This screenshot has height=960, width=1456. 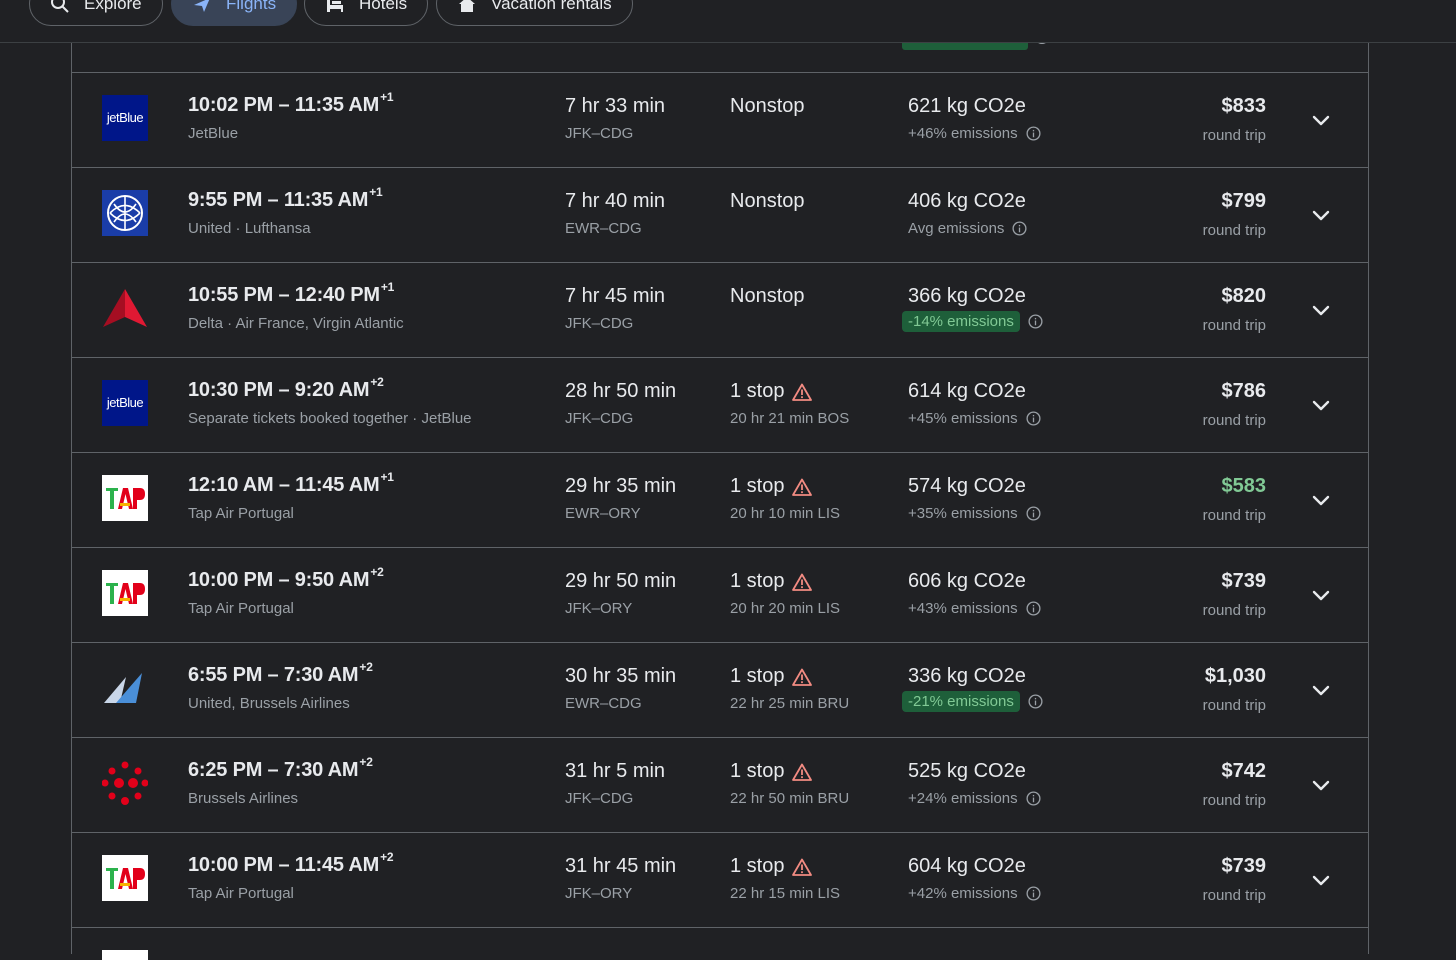 What do you see at coordinates (967, 771) in the screenshot?
I see `co2-emissions: 525 kg CO2e` at bounding box center [967, 771].